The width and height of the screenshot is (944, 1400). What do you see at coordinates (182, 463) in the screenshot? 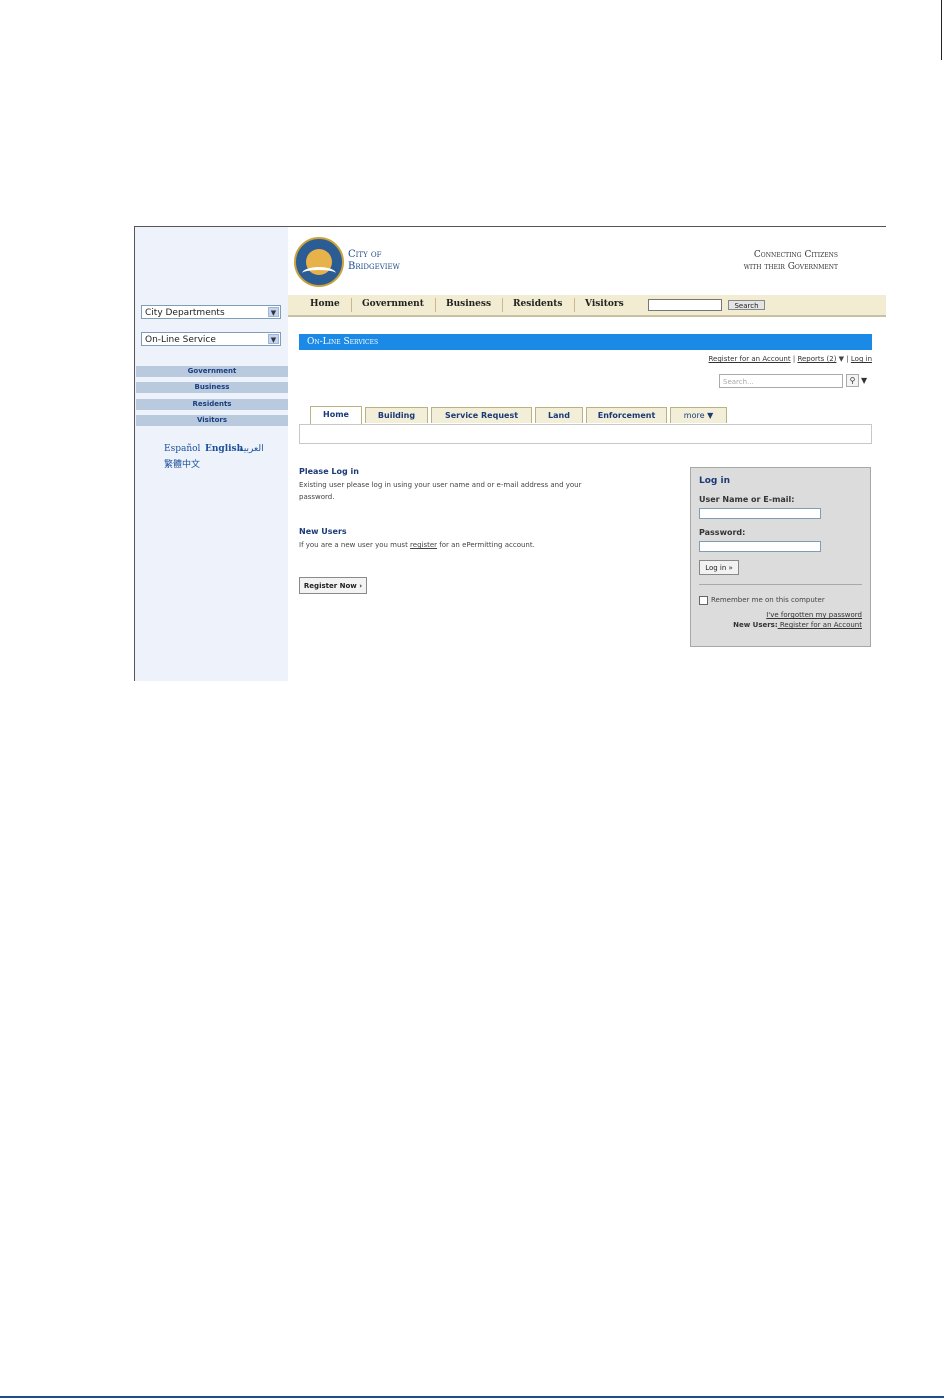
I see `lang-chinese-link: 繁體中文` at bounding box center [182, 463].